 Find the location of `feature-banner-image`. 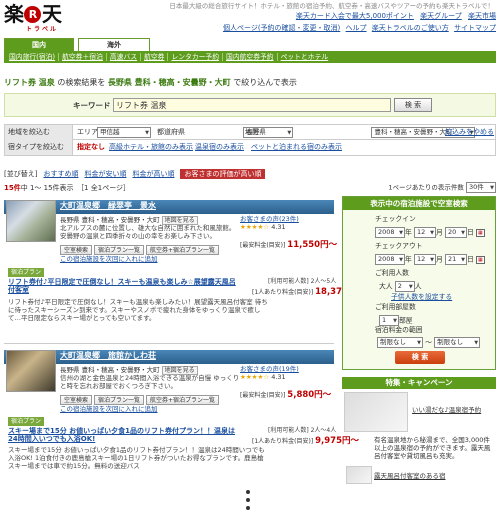

feature-banner-image is located at coordinates (376, 412).